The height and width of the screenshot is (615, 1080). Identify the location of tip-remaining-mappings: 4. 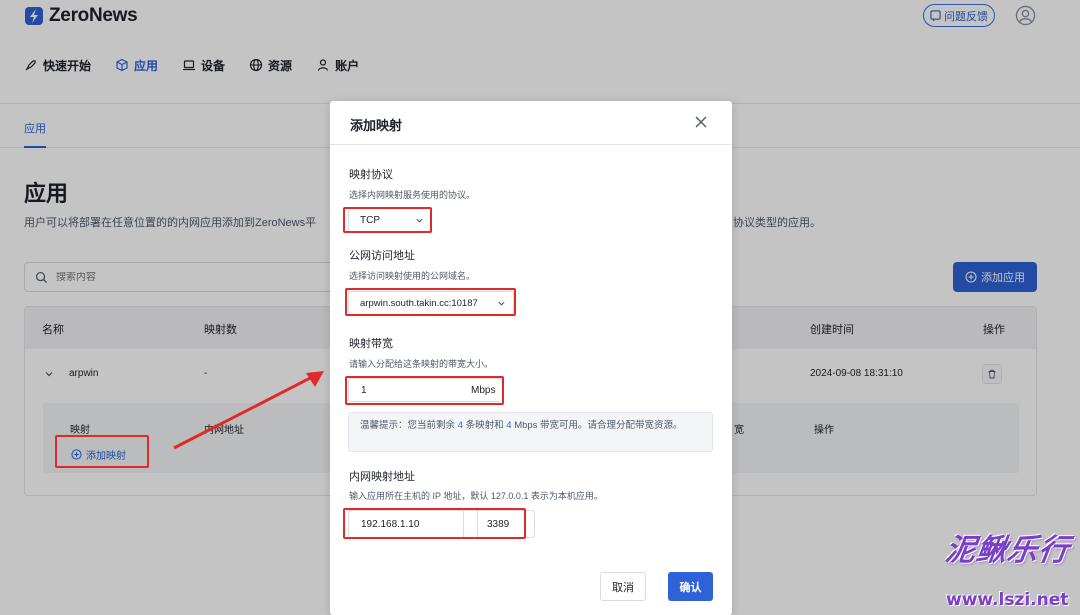
(460, 425).